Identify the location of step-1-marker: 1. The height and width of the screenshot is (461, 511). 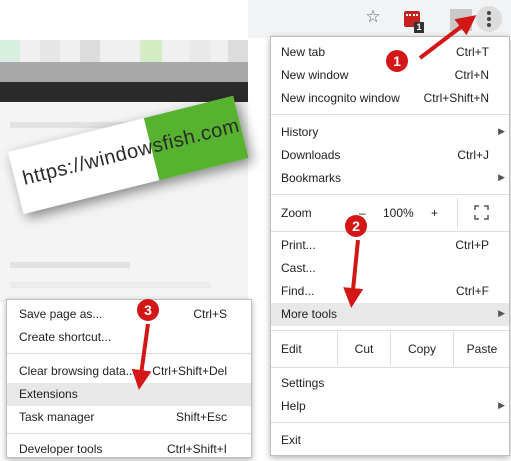
(397, 61).